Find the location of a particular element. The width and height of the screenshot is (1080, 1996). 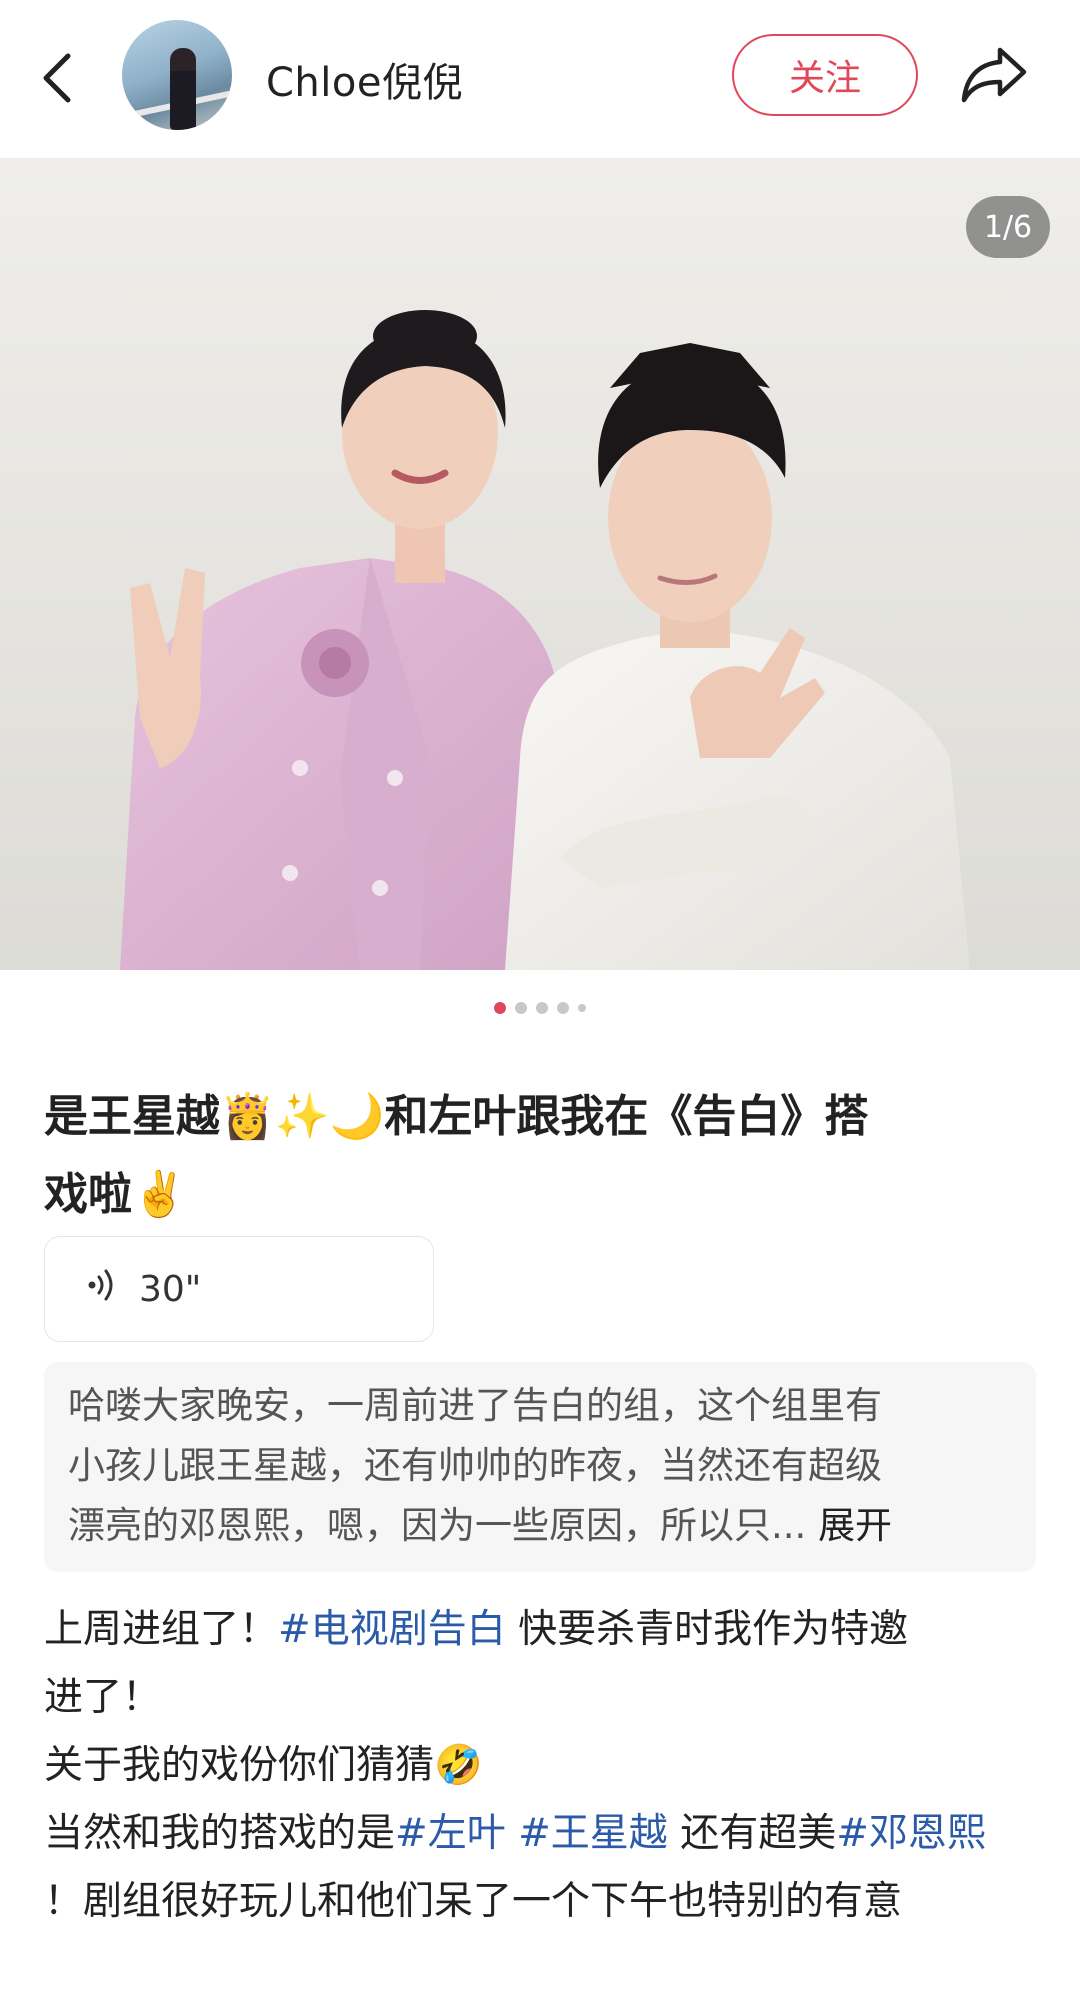

victory-emoji: ✌️ is located at coordinates (159, 1194).